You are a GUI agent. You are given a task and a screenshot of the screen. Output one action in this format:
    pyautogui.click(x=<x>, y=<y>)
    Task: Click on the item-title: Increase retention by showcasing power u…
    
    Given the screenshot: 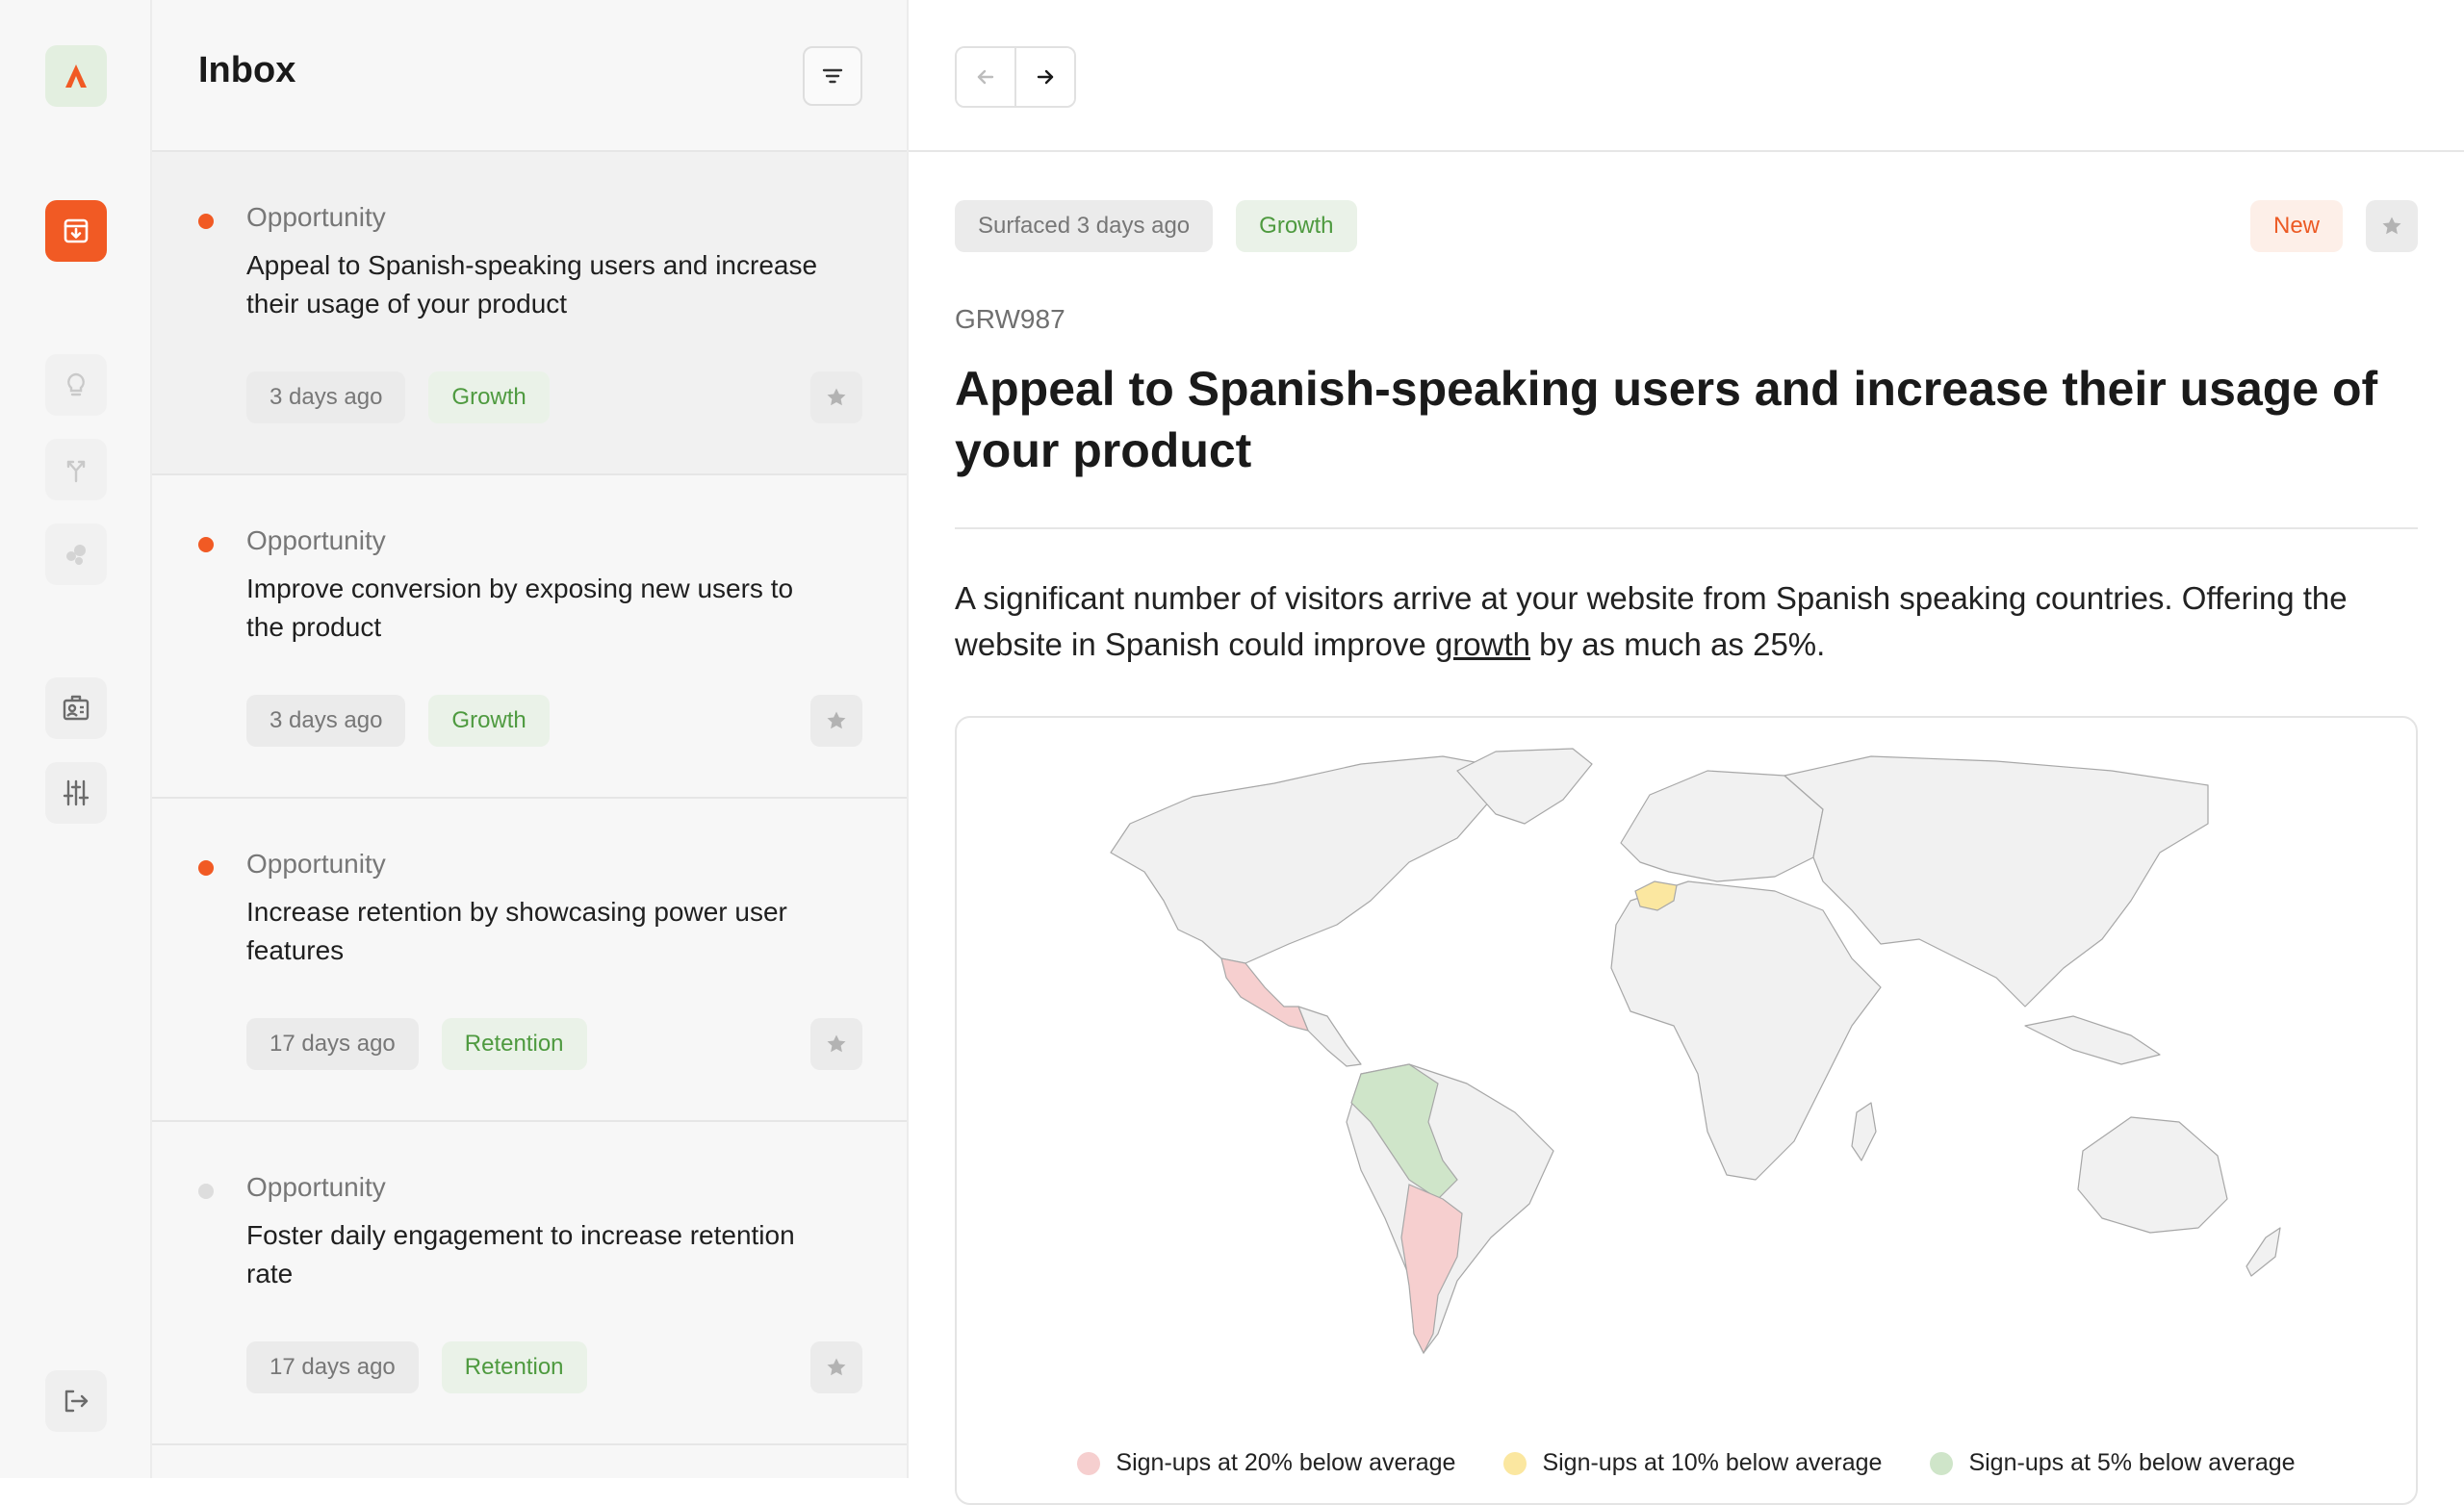 What is the action you would take?
    pyautogui.click(x=516, y=931)
    